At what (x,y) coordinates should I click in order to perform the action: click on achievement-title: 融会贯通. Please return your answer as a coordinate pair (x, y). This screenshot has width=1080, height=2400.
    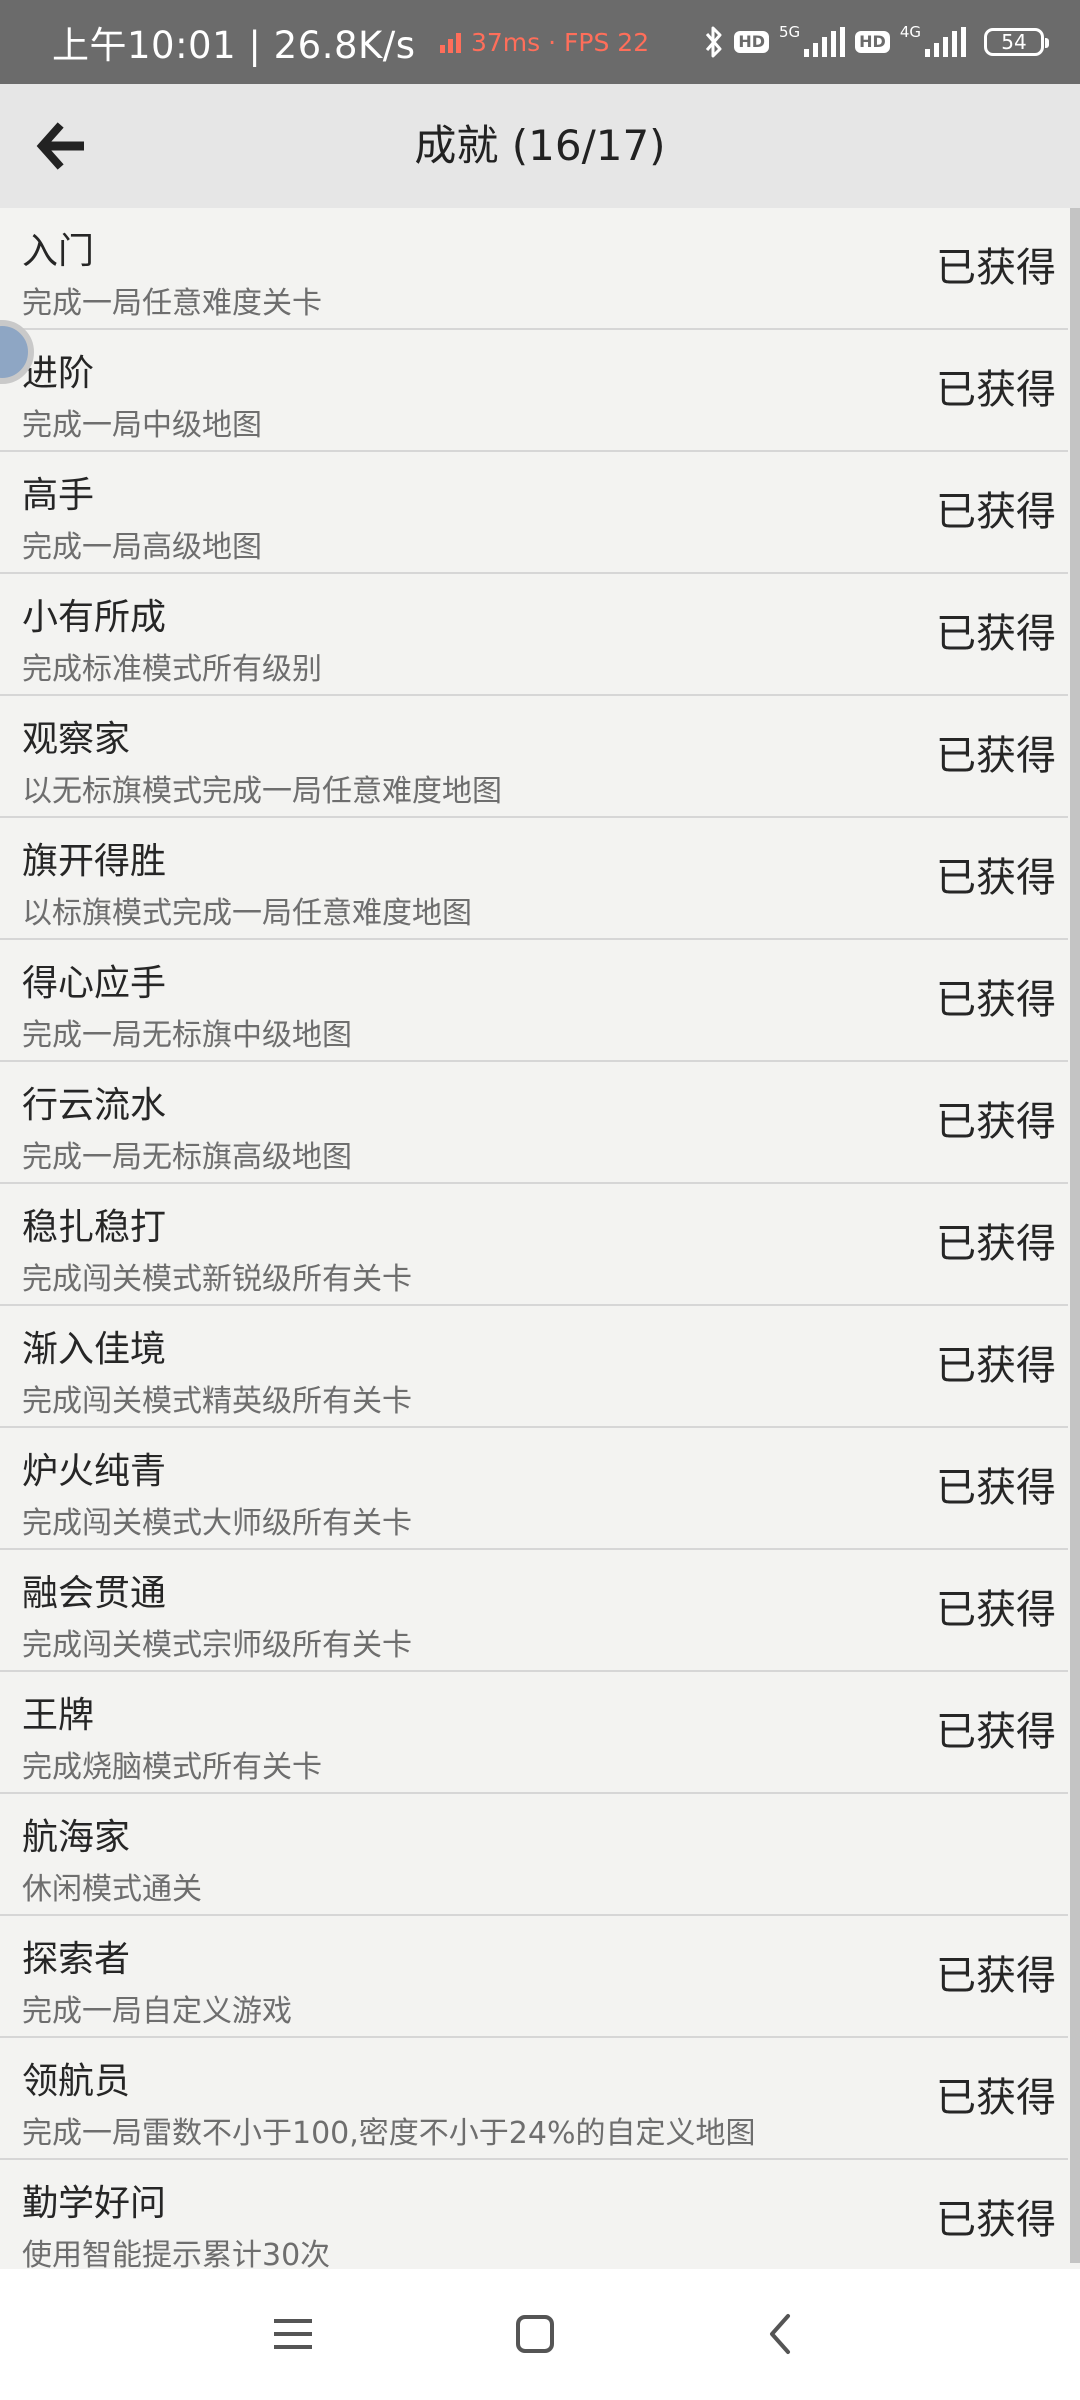
    Looking at the image, I should click on (94, 1593).